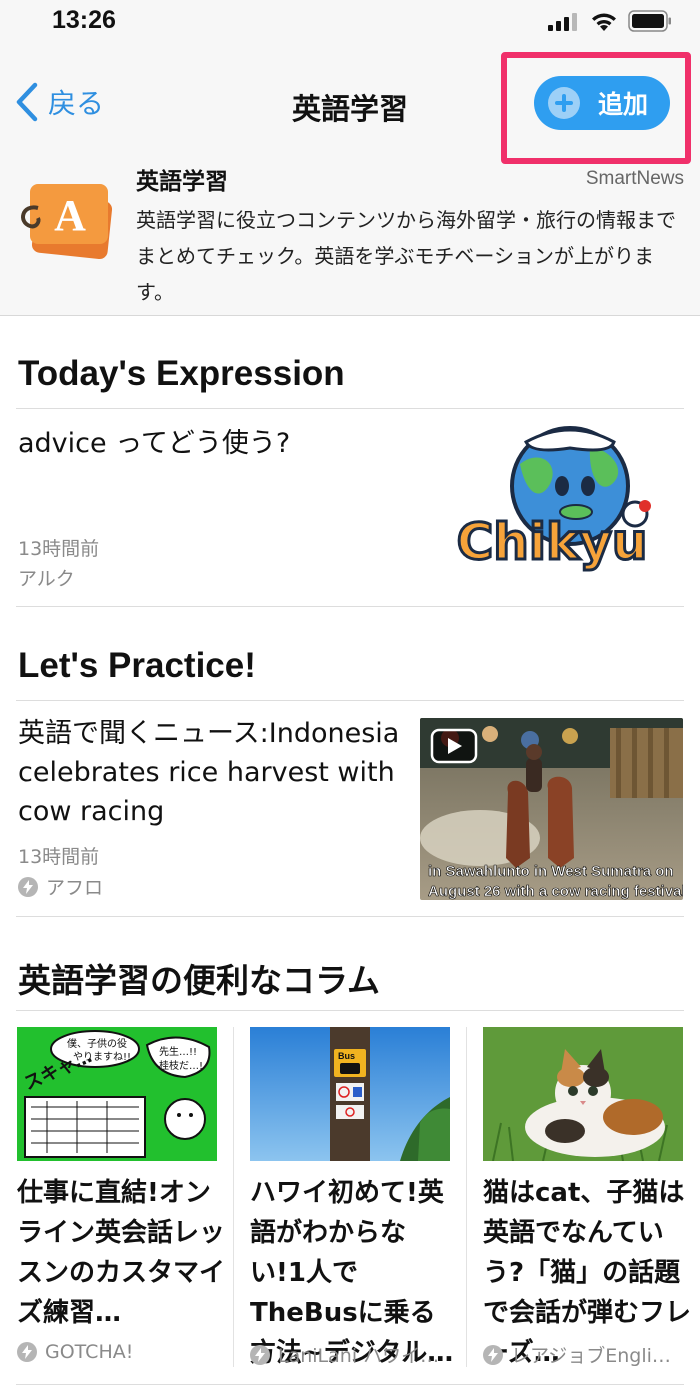 Image resolution: width=700 pixels, height=1386 pixels. What do you see at coordinates (97, 1043) in the screenshot?
I see `manga-speech-1: 僕、子供の役` at bounding box center [97, 1043].